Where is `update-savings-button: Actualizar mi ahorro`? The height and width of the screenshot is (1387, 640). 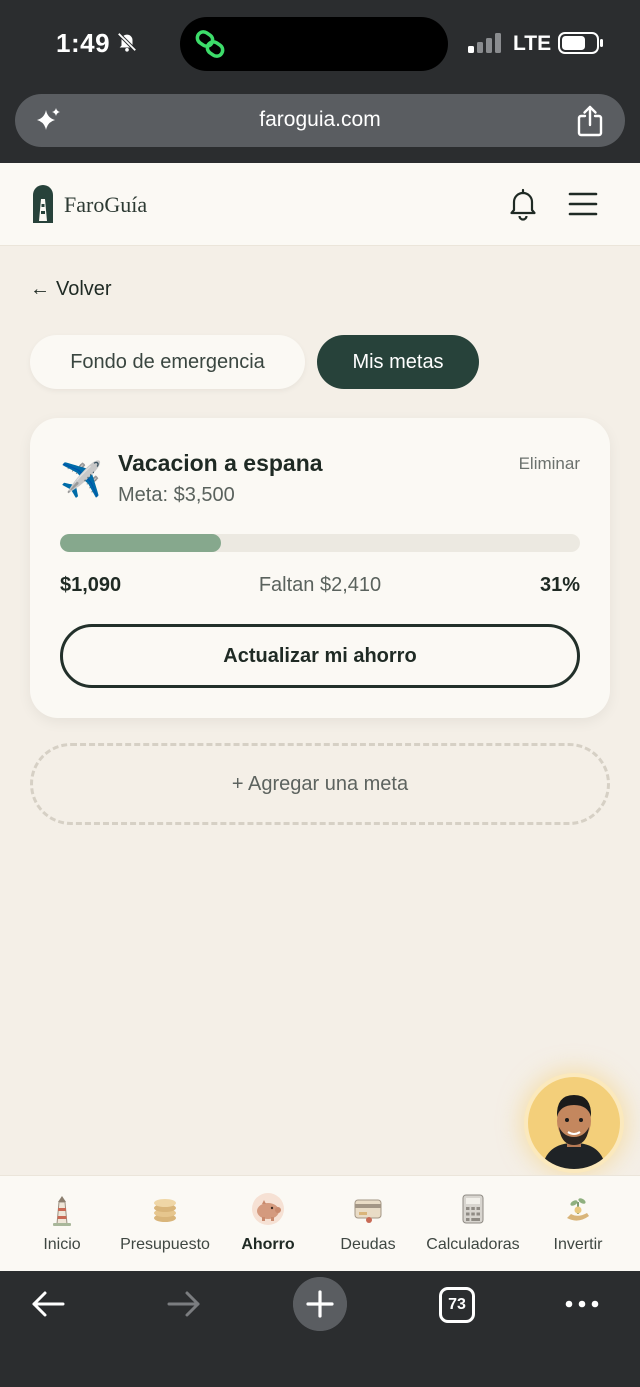 update-savings-button: Actualizar mi ahorro is located at coordinates (320, 656).